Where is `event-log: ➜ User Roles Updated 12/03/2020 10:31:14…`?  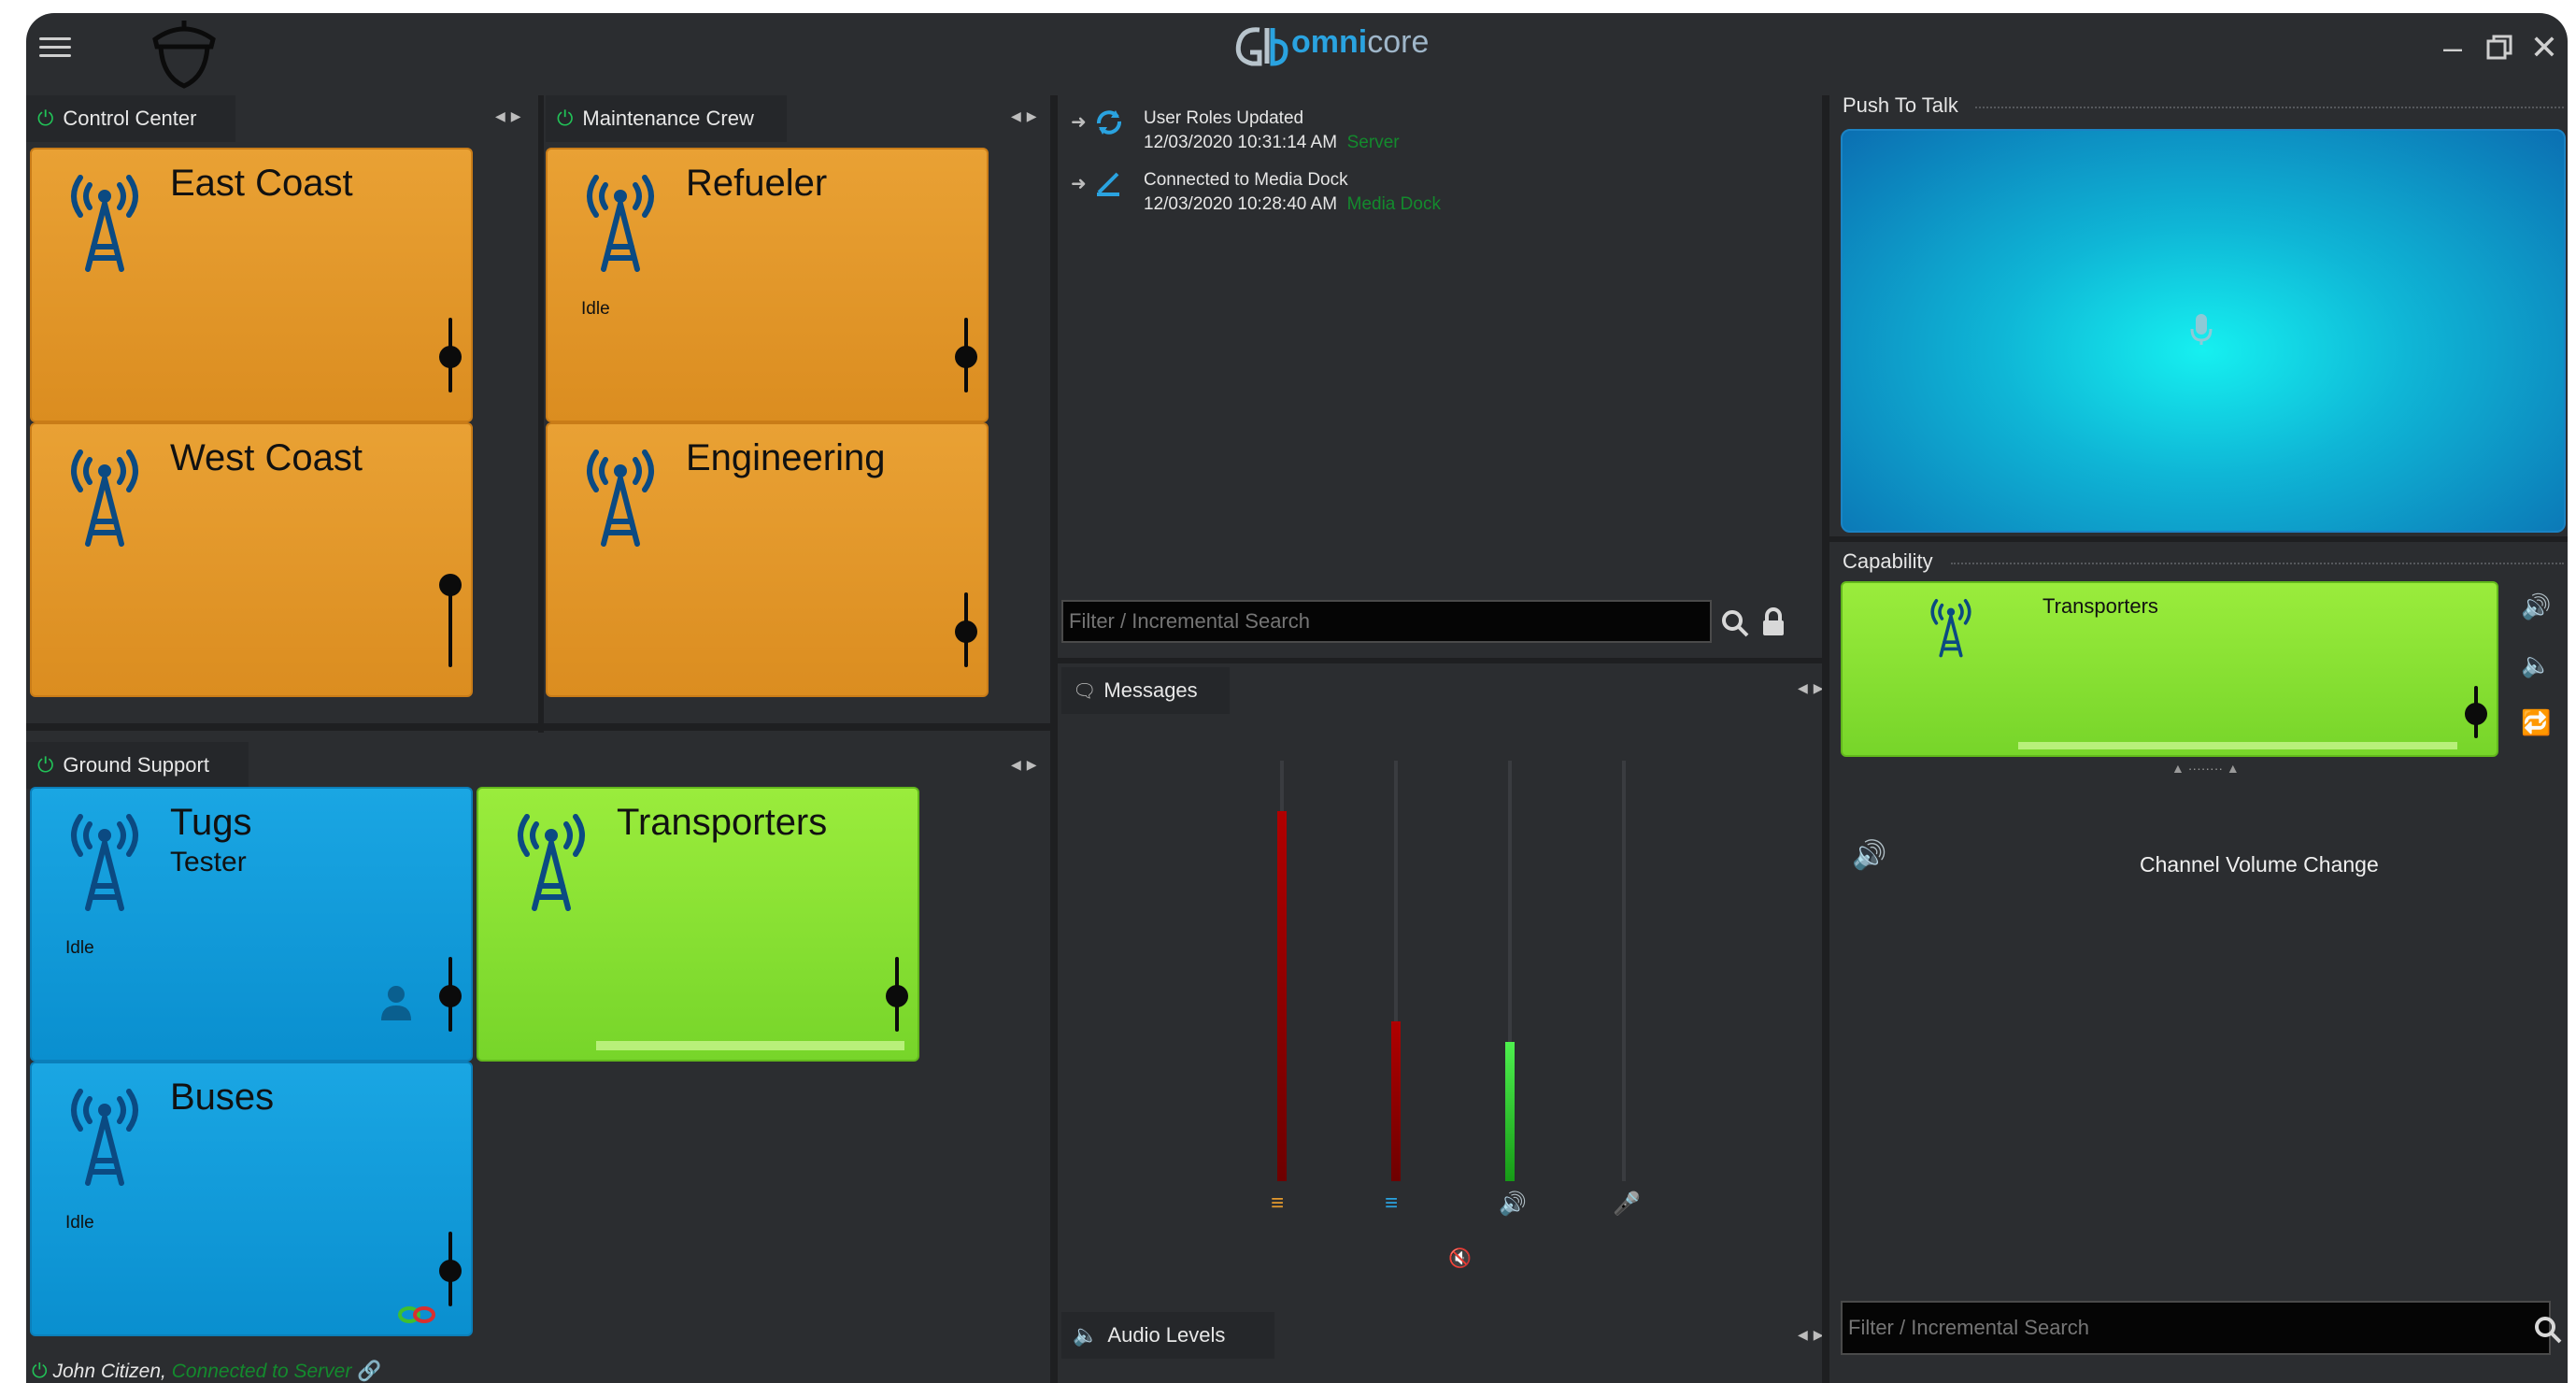 event-log: ➜ User Roles Updated 12/03/2020 10:31:14… is located at coordinates (1440, 381).